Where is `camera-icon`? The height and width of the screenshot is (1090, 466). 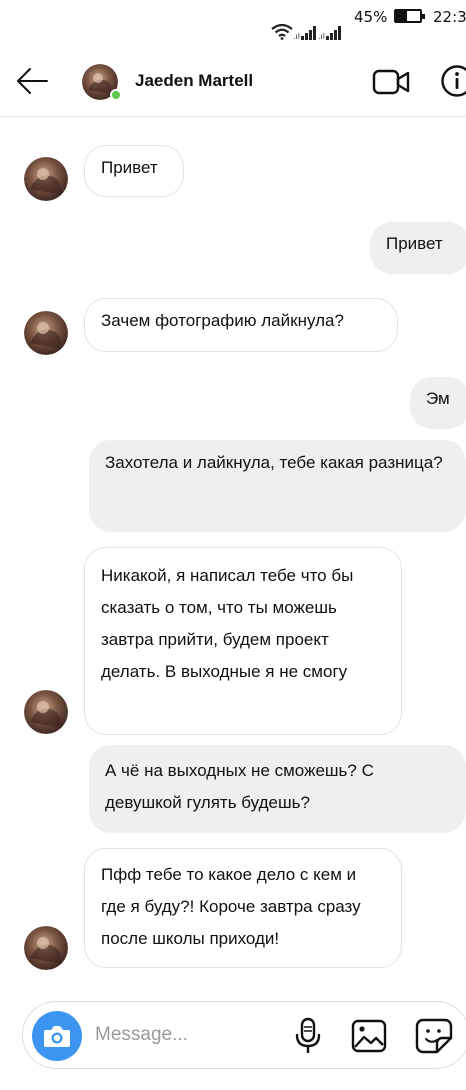
camera-icon is located at coordinates (57, 1036).